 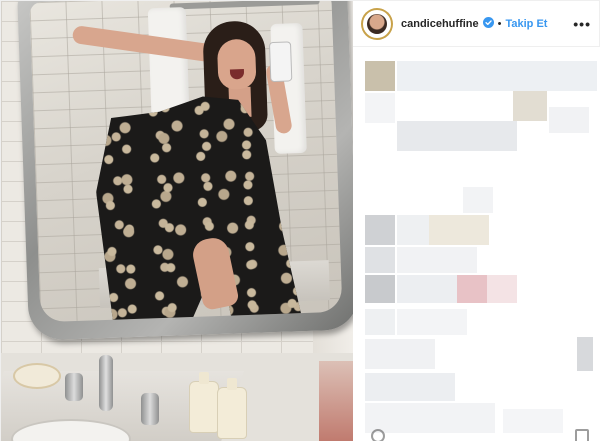 I want to click on follow-button: Takip Et, so click(x=526, y=24).